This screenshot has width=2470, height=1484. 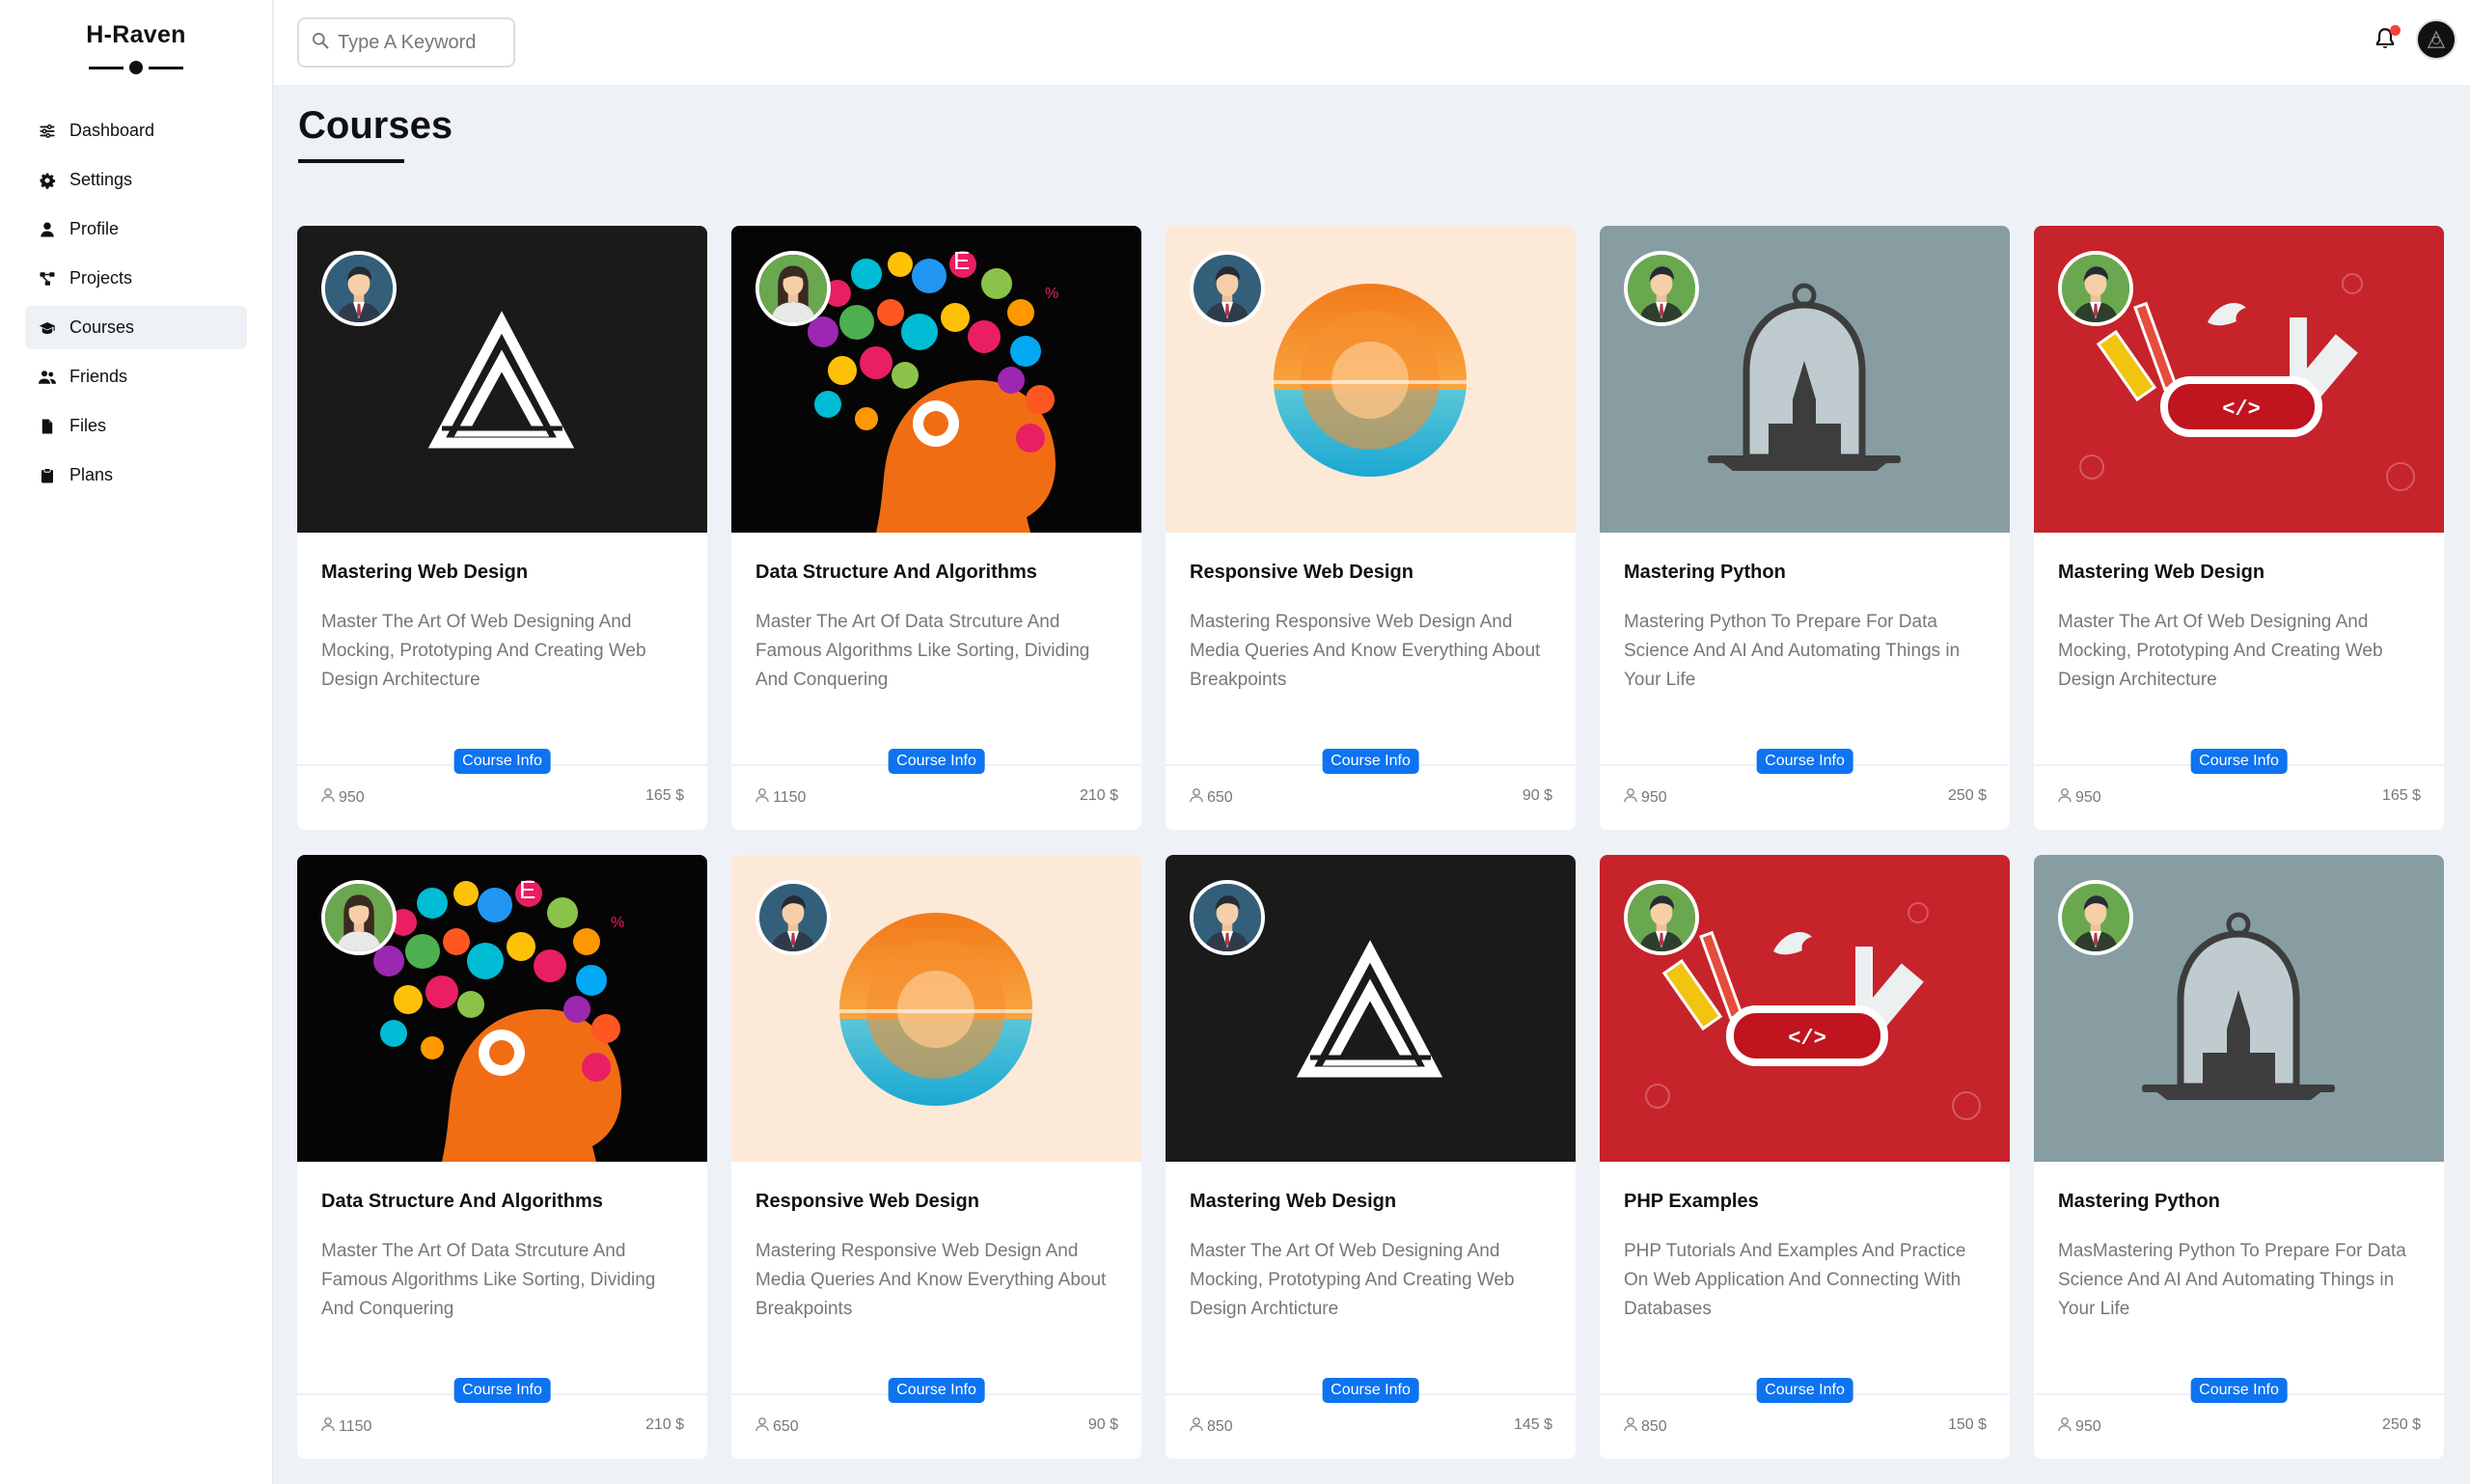 What do you see at coordinates (1967, 1424) in the screenshot?
I see `course-price: 150 $` at bounding box center [1967, 1424].